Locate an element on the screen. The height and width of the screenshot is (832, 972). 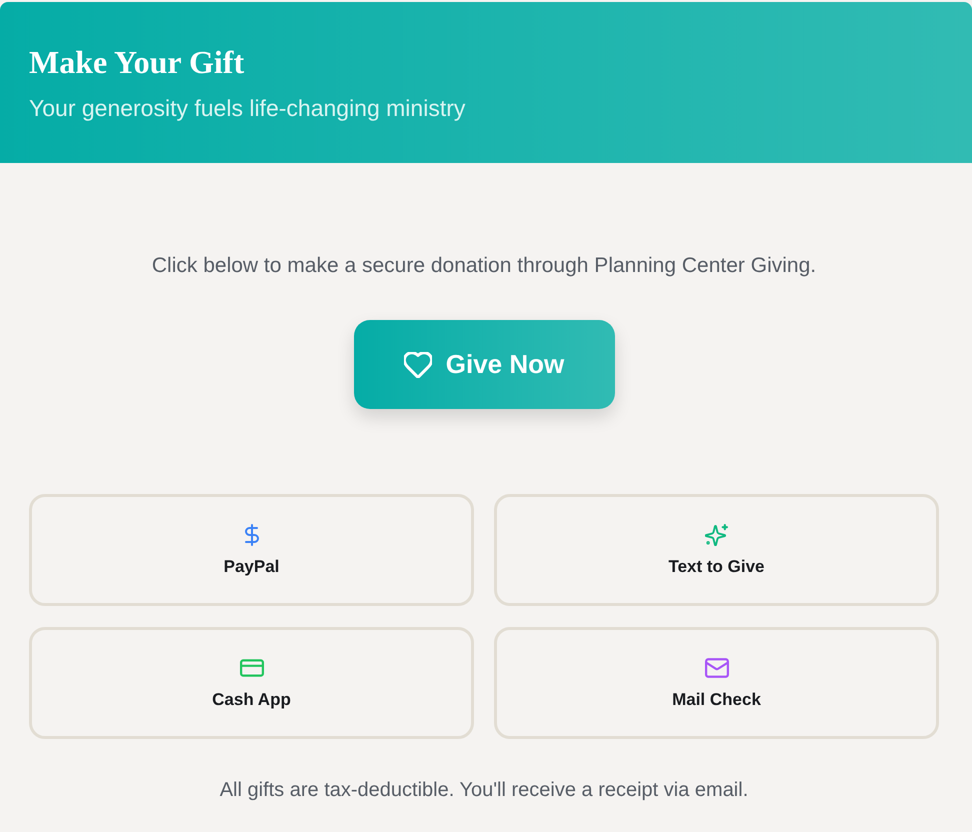
payment-option-button: Cash App is located at coordinates (251, 683).